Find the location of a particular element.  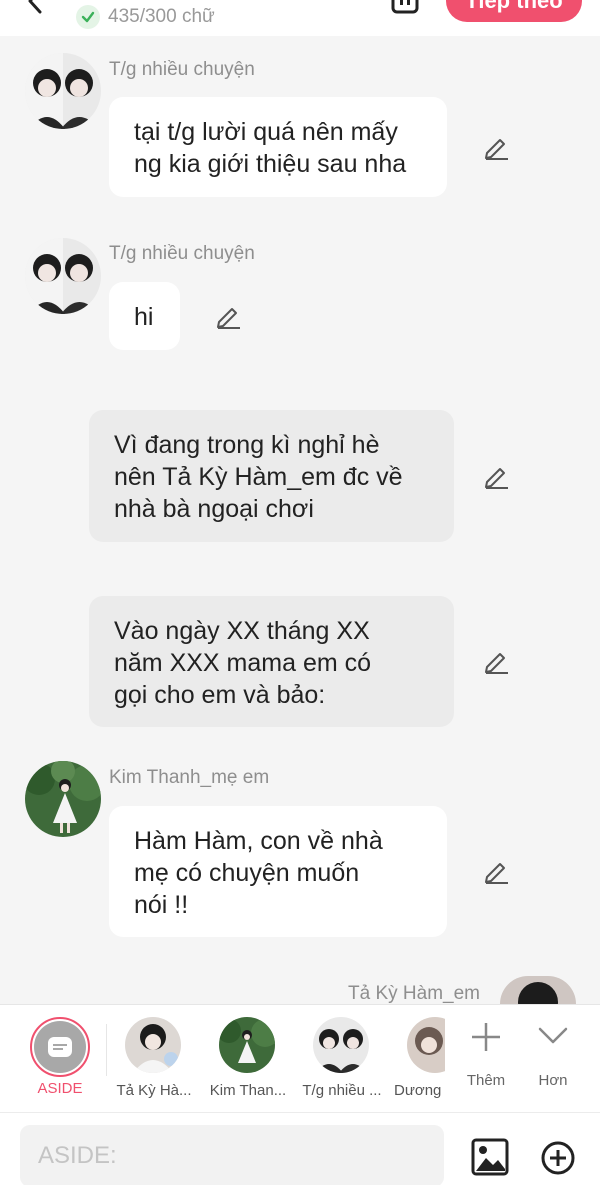

character-item: Dương is located at coordinates (417, 1059).